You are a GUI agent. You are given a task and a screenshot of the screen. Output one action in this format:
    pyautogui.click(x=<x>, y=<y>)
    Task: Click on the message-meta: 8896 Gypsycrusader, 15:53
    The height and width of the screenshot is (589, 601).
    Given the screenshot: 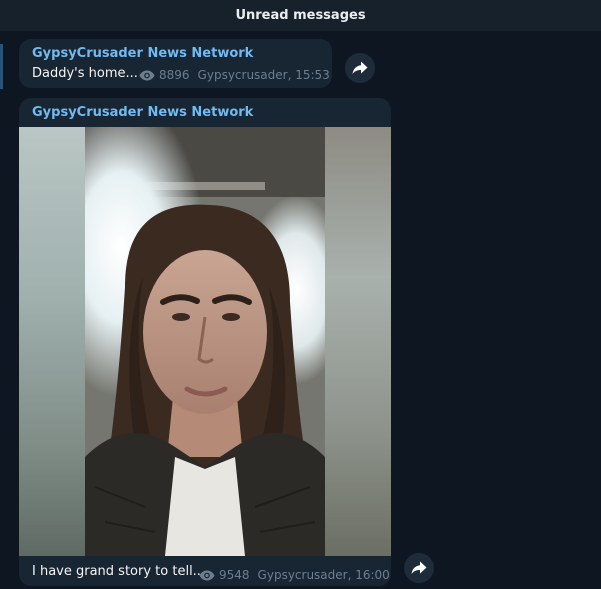 What is the action you would take?
    pyautogui.click(x=234, y=75)
    